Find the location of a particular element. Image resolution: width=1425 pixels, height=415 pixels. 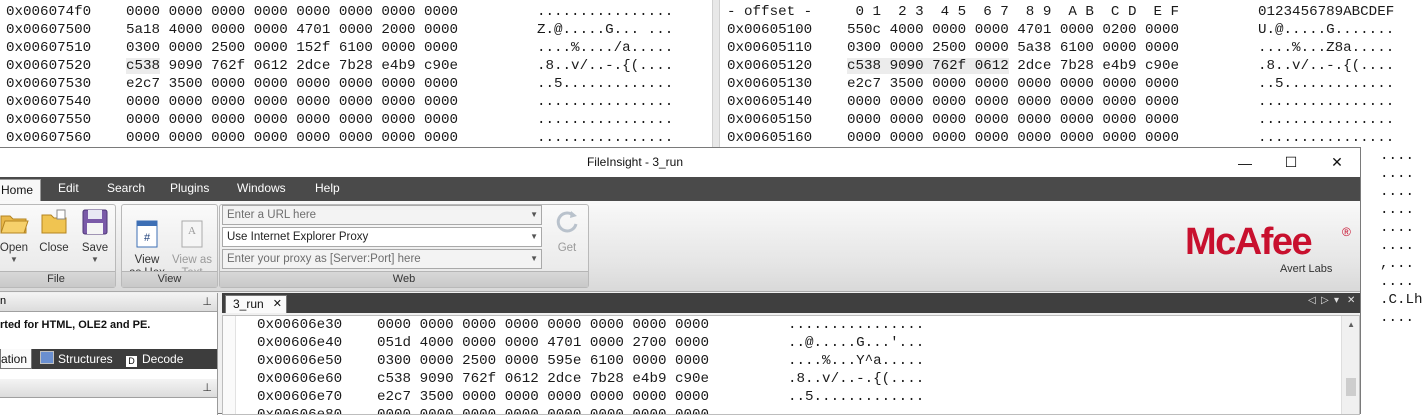

menu-windows: Windows is located at coordinates (261, 188).